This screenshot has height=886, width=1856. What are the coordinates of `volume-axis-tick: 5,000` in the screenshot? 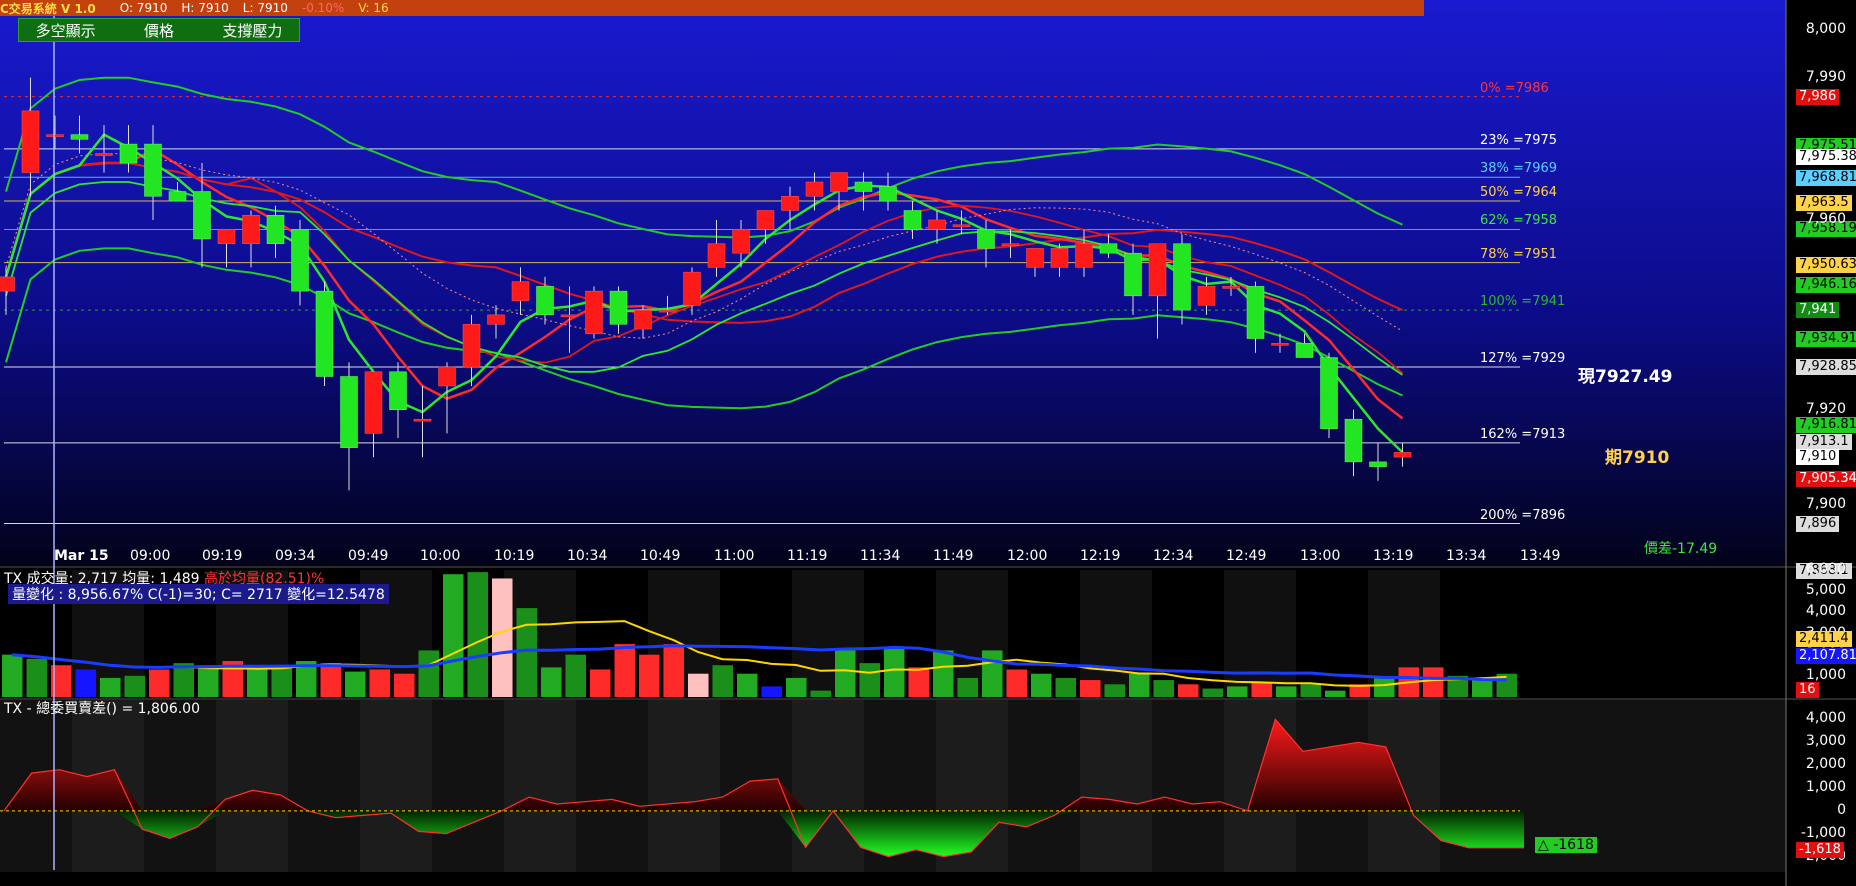 It's located at (1825, 590).